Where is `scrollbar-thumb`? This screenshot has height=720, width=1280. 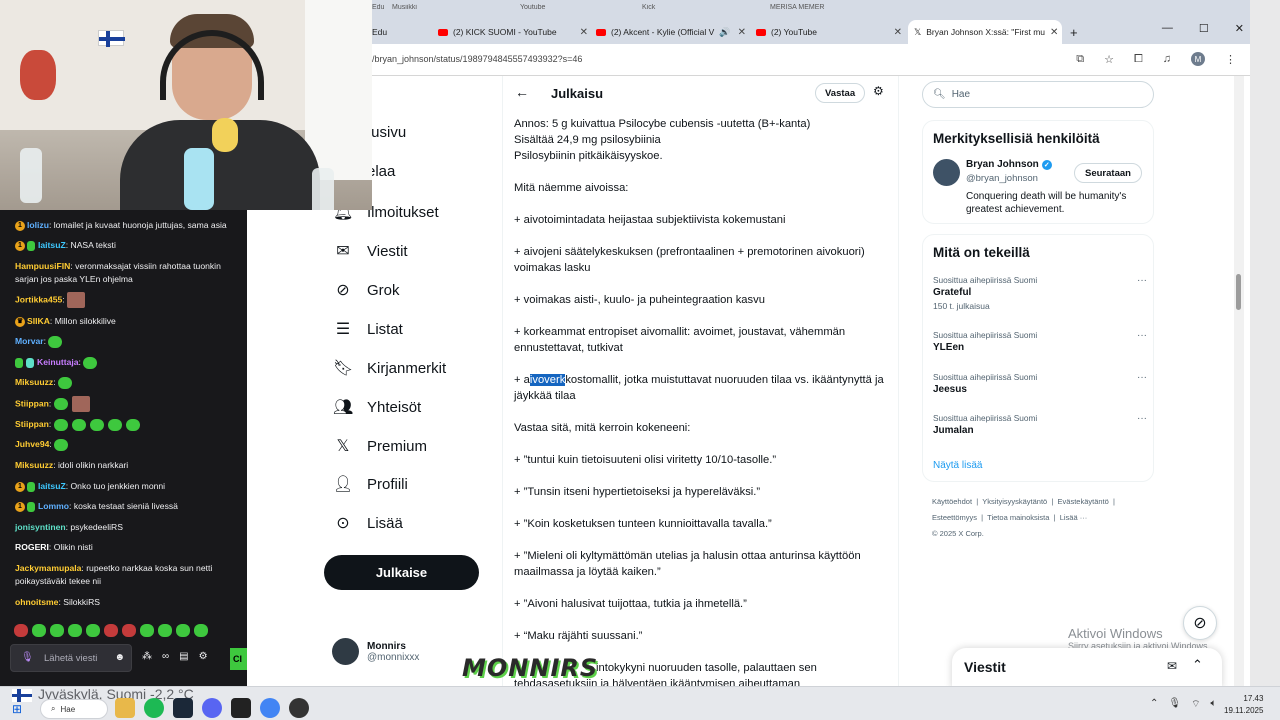 scrollbar-thumb is located at coordinates (1238, 292).